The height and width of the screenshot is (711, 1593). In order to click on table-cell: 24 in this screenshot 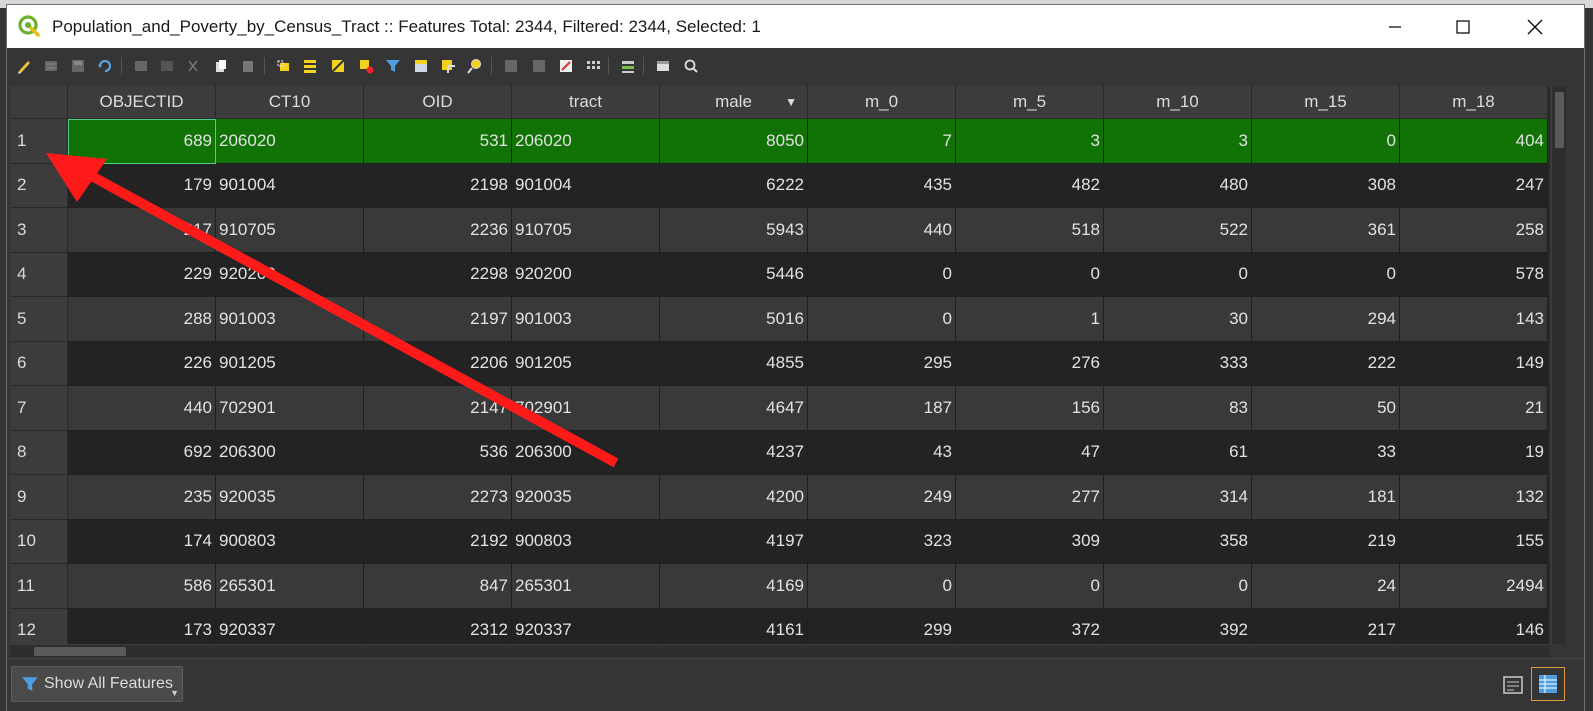, I will do `click(1326, 586)`.